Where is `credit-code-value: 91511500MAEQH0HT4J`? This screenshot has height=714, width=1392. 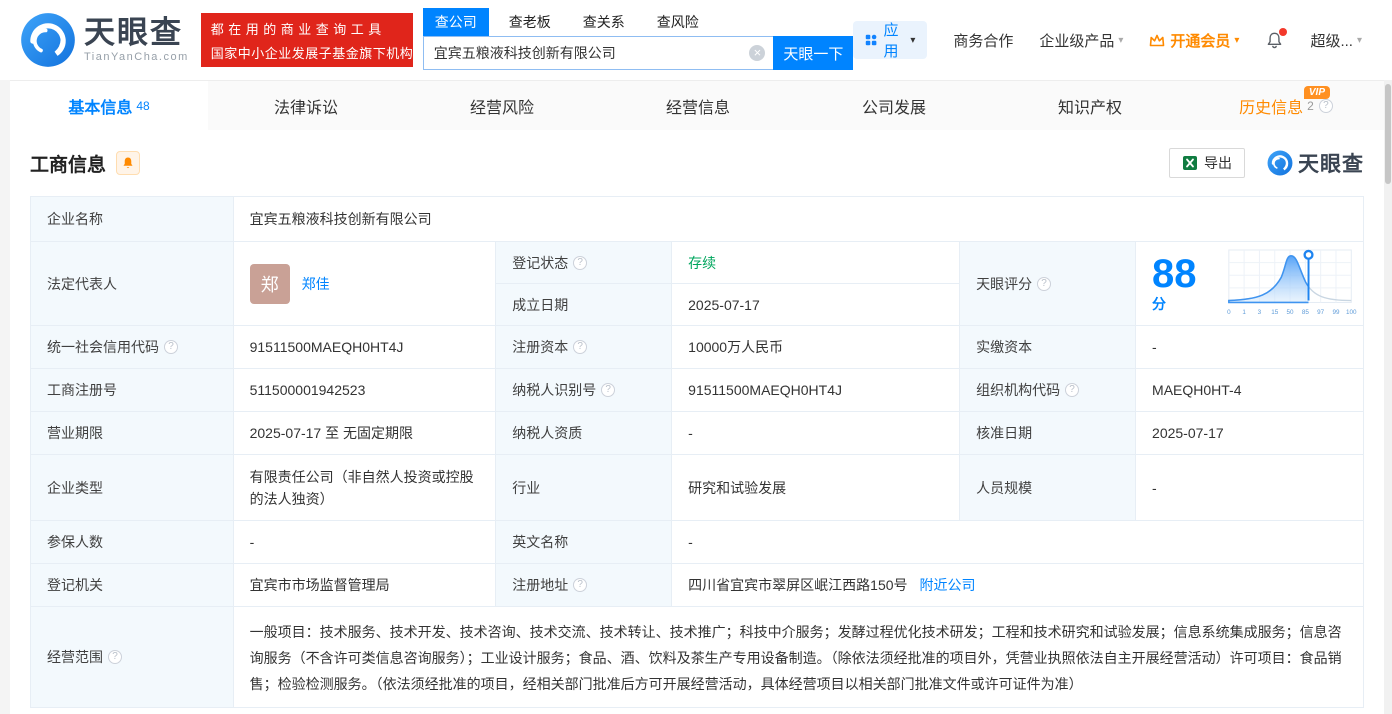
credit-code-value: 91511500MAEQH0HT4J is located at coordinates (365, 347).